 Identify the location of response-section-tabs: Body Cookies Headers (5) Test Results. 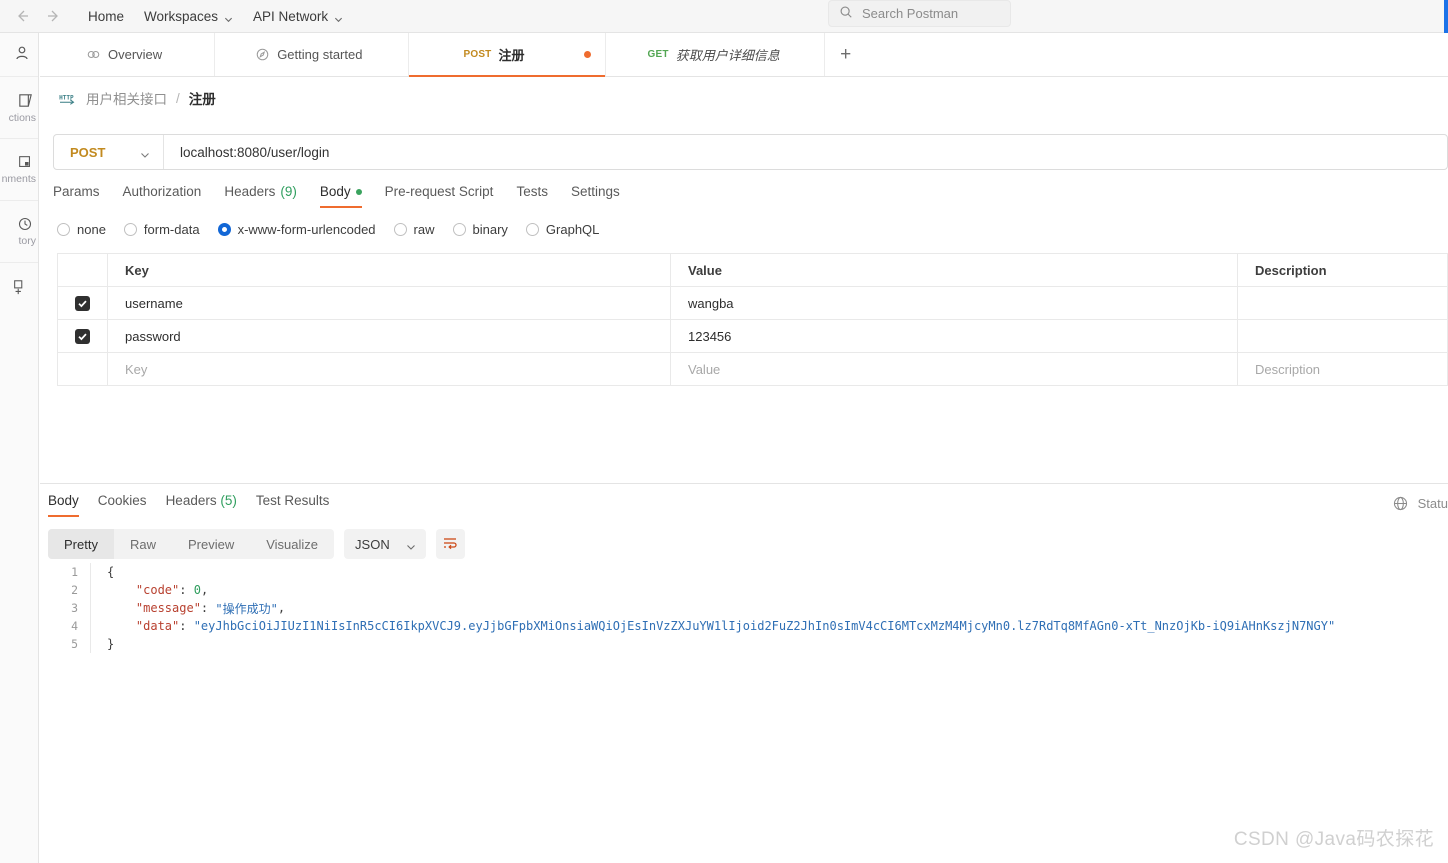
(188, 505).